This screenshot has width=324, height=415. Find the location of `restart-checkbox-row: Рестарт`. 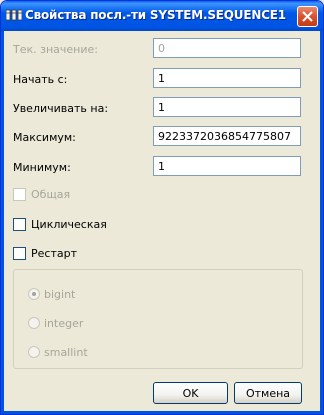

restart-checkbox-row: Рестарт is located at coordinates (45, 253).